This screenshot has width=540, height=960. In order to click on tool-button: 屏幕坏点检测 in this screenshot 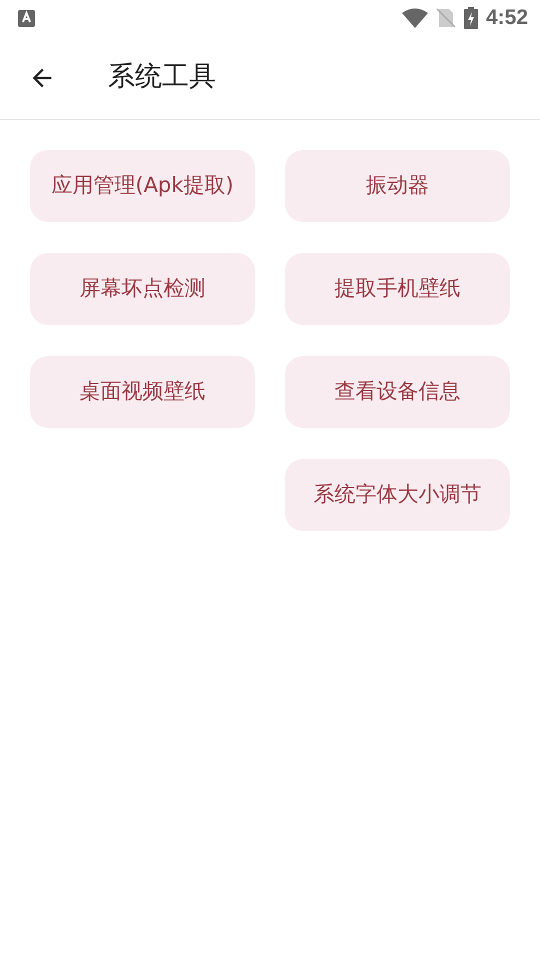, I will do `click(142, 289)`.